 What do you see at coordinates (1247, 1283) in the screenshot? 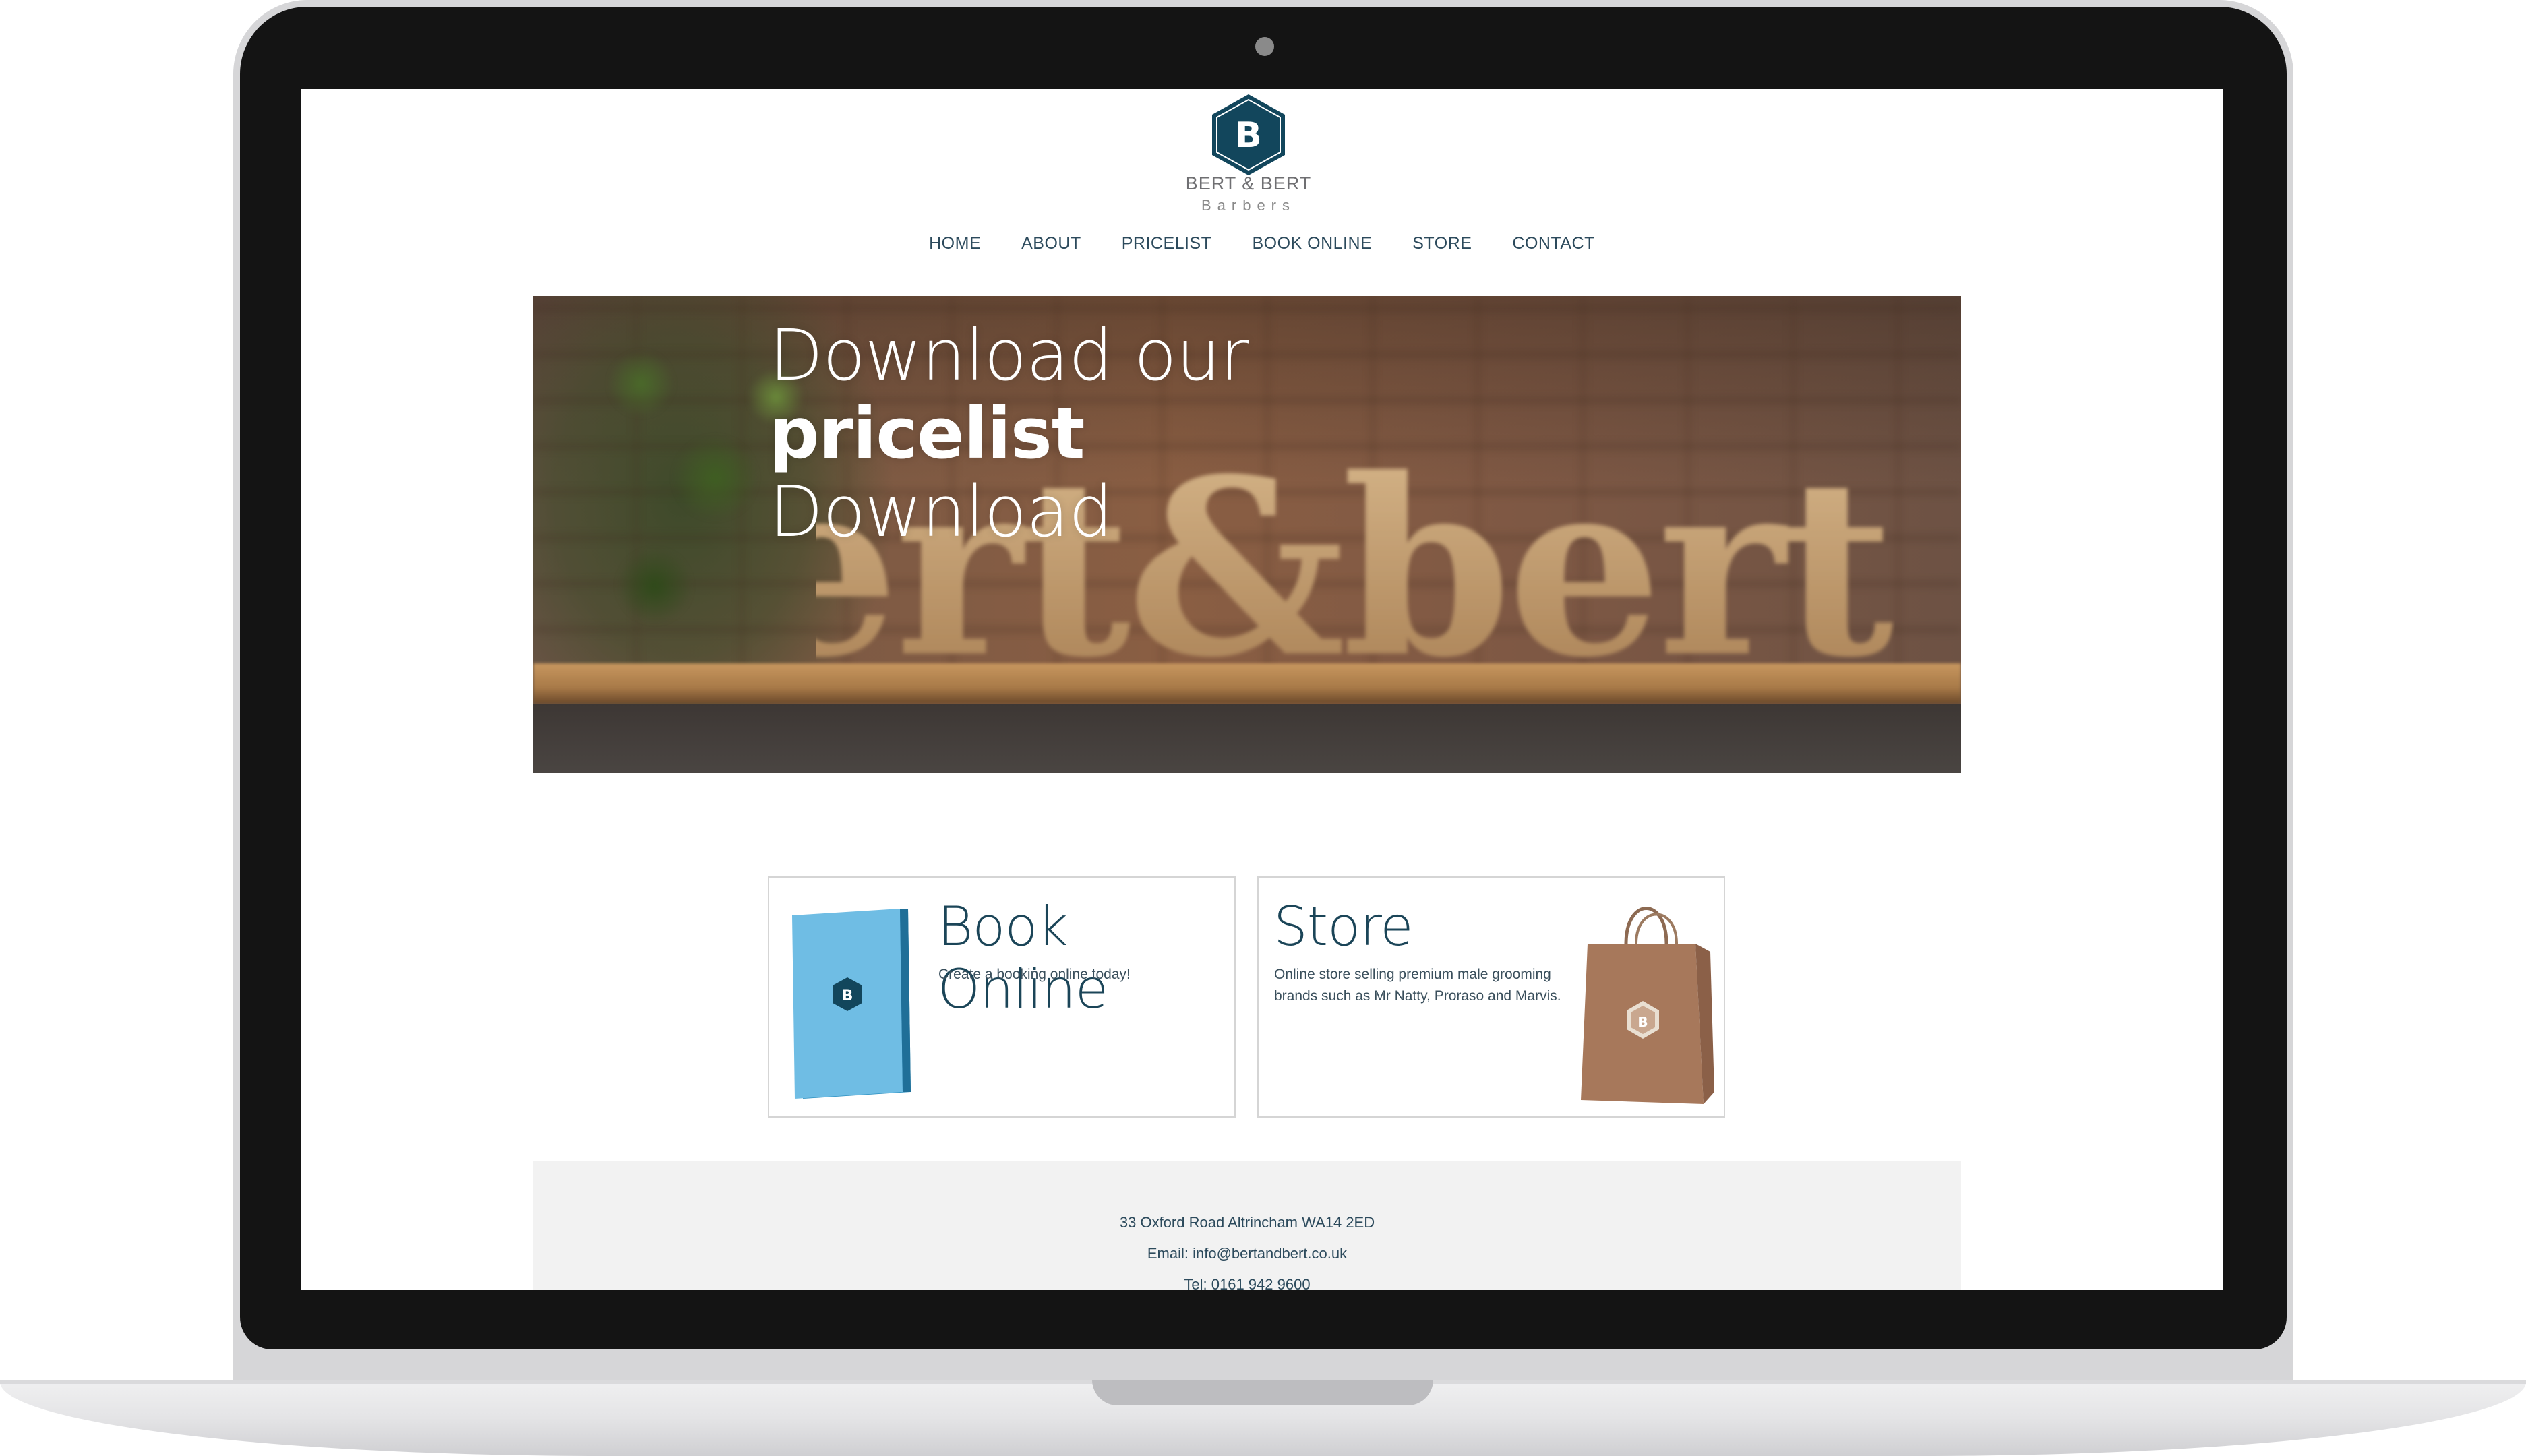
I see `footer-phone: Tel: 0161 942 9600` at bounding box center [1247, 1283].